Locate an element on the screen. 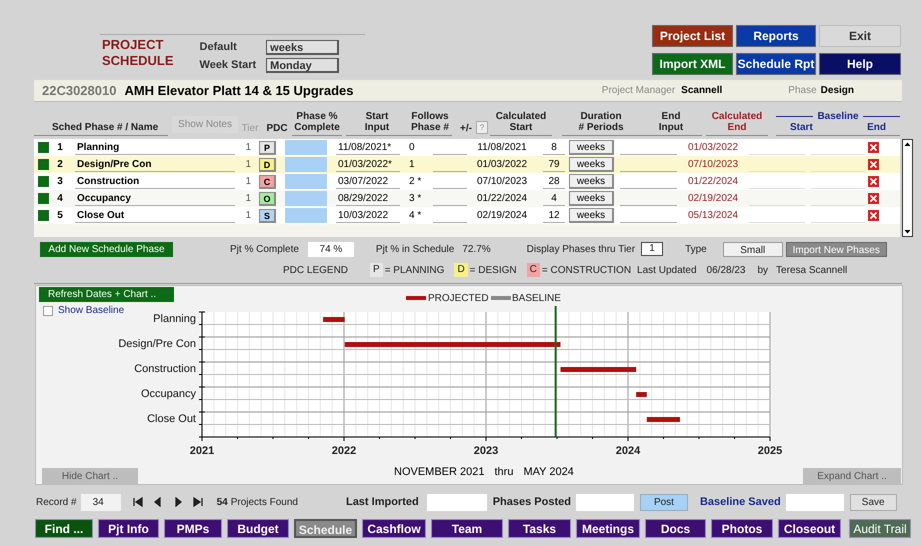 The width and height of the screenshot is (921, 546). nav-button: Project List is located at coordinates (692, 36).